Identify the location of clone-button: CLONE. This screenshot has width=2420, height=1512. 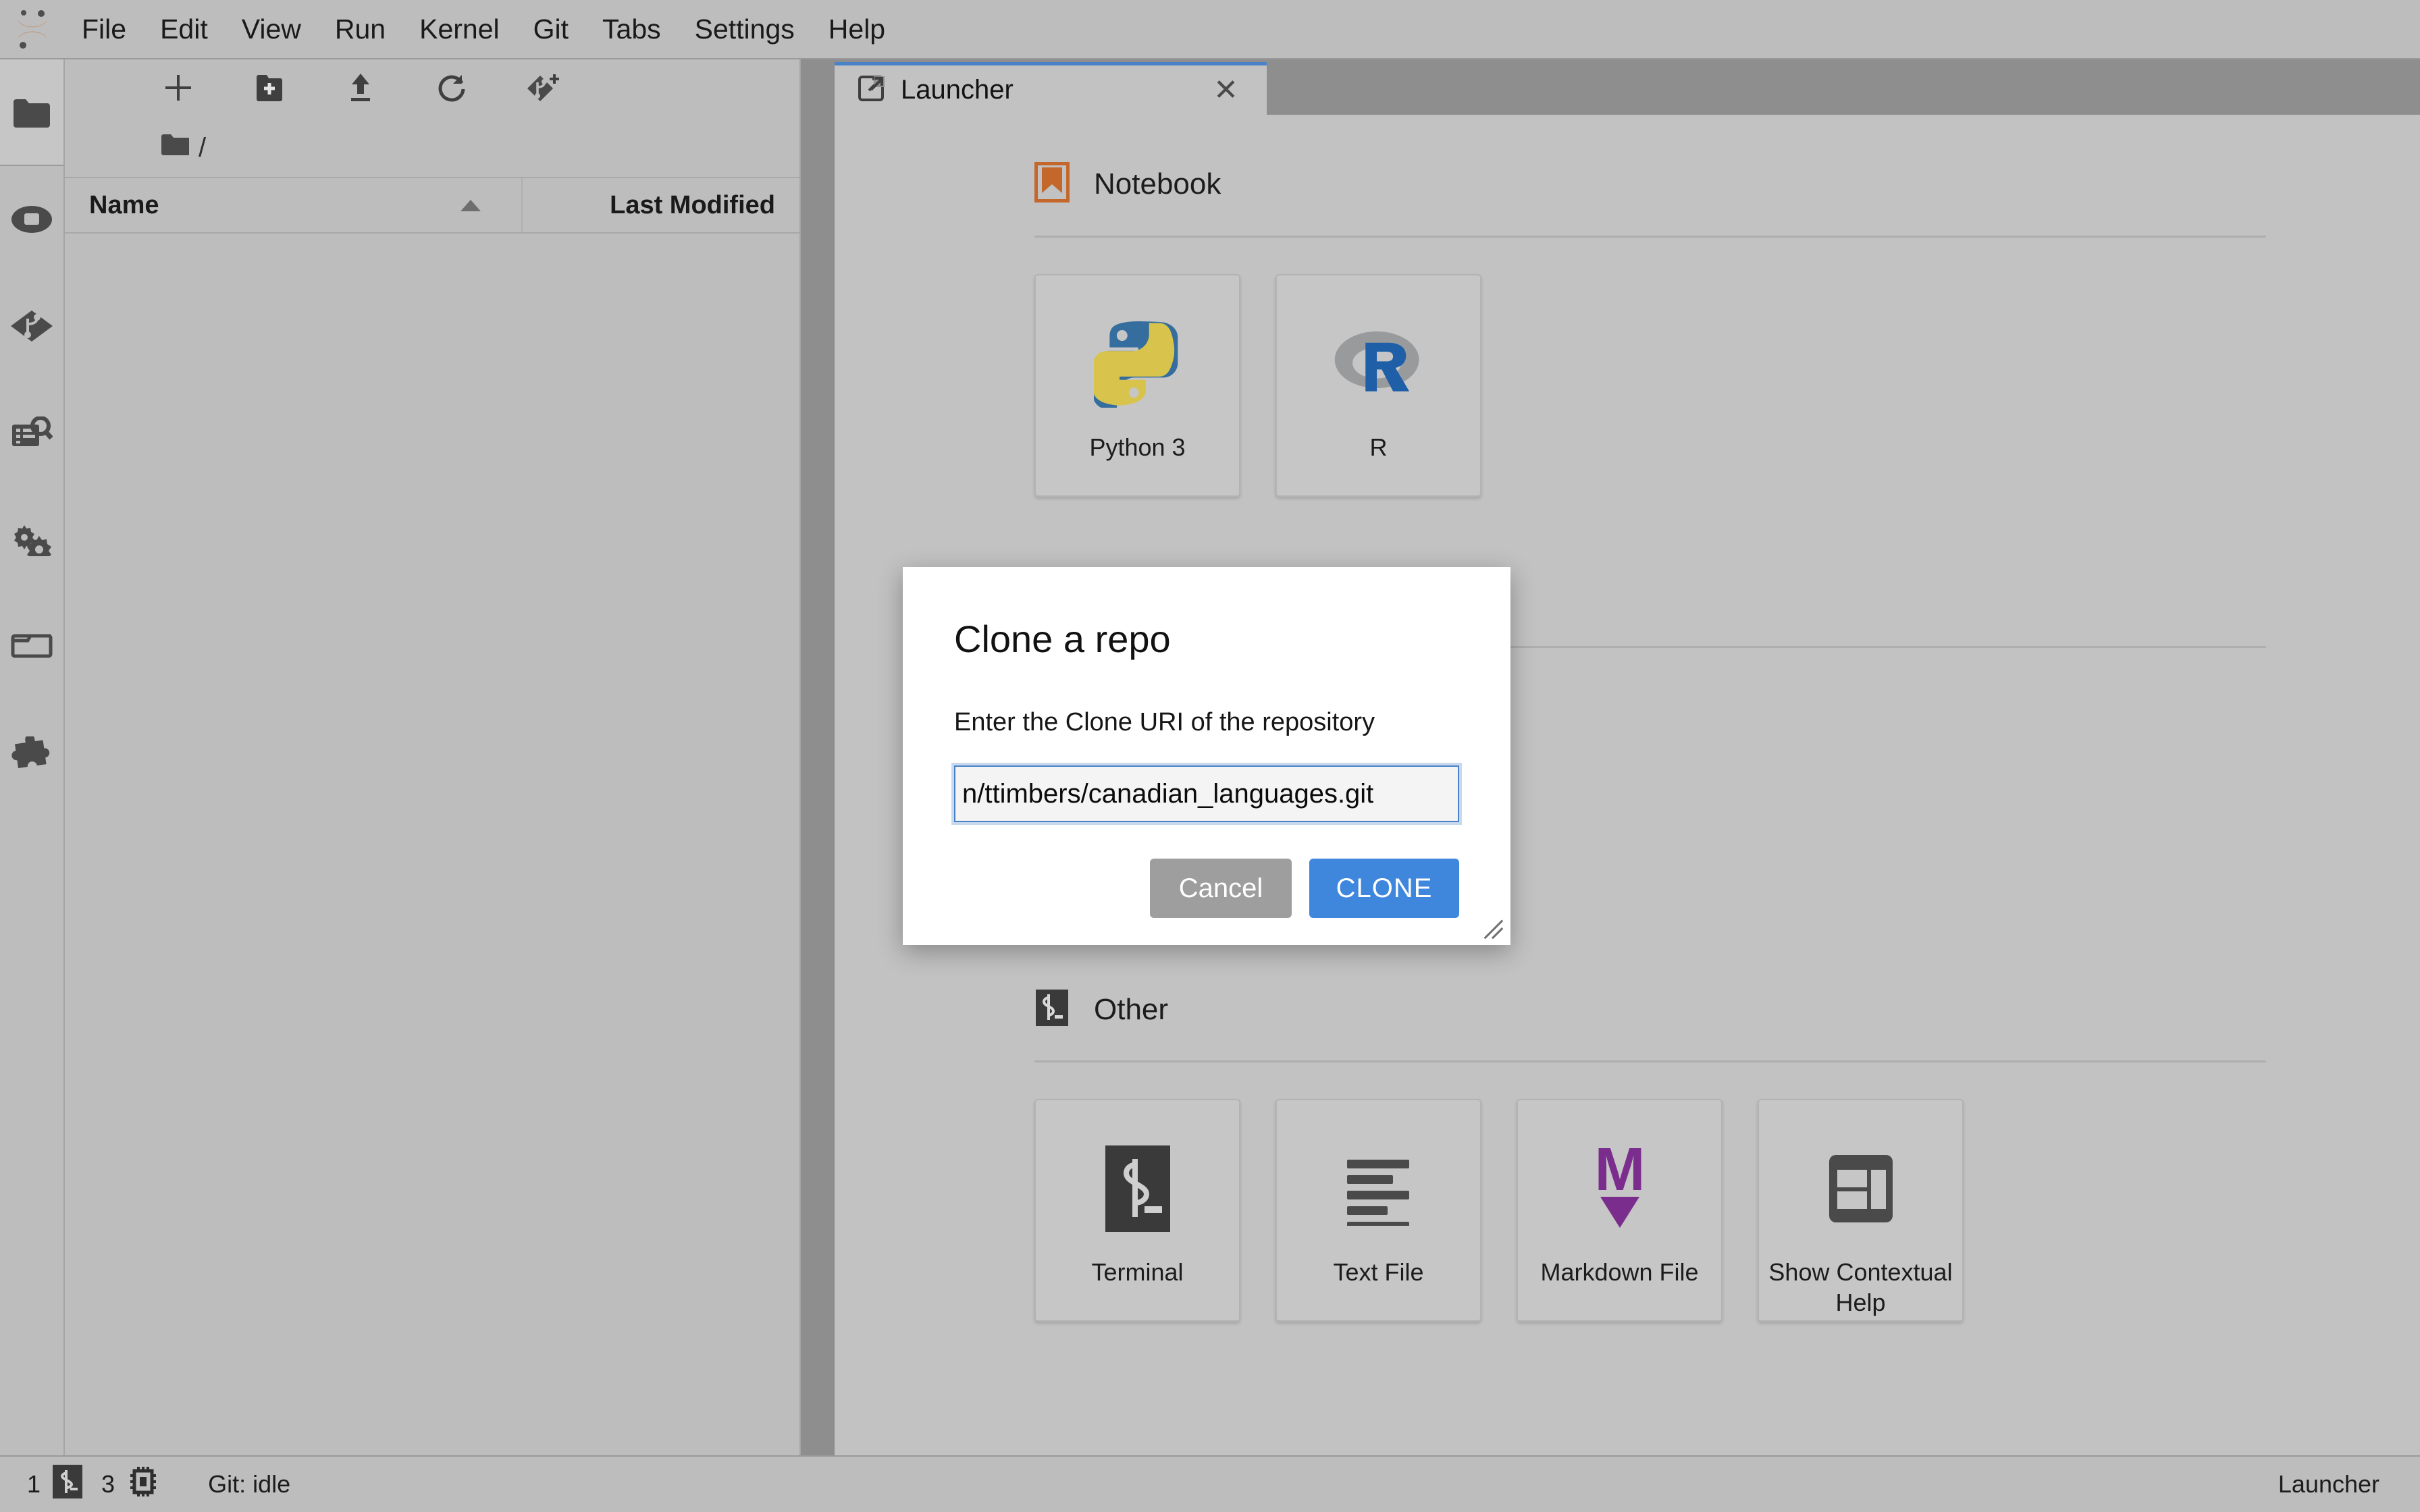
(1384, 889).